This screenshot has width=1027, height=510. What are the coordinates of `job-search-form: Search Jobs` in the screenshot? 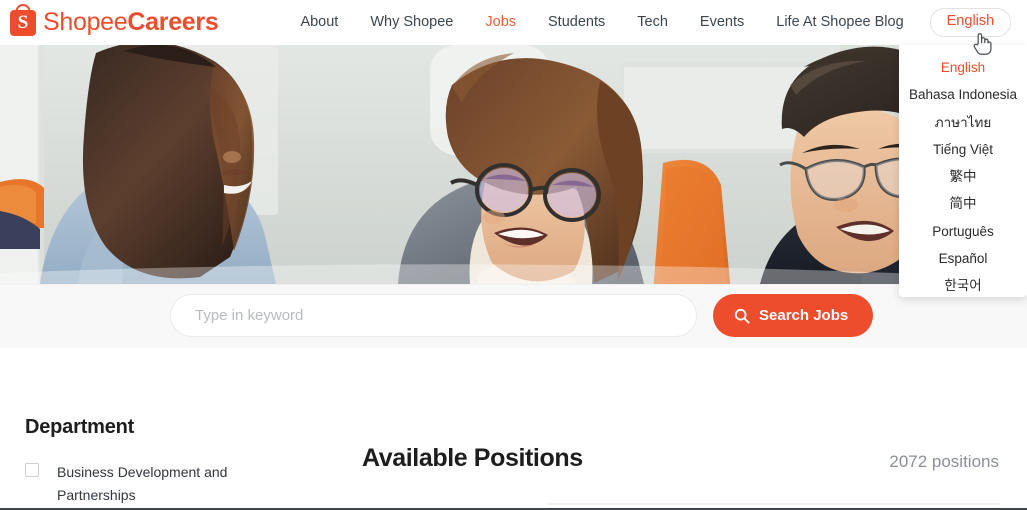 It's located at (522, 315).